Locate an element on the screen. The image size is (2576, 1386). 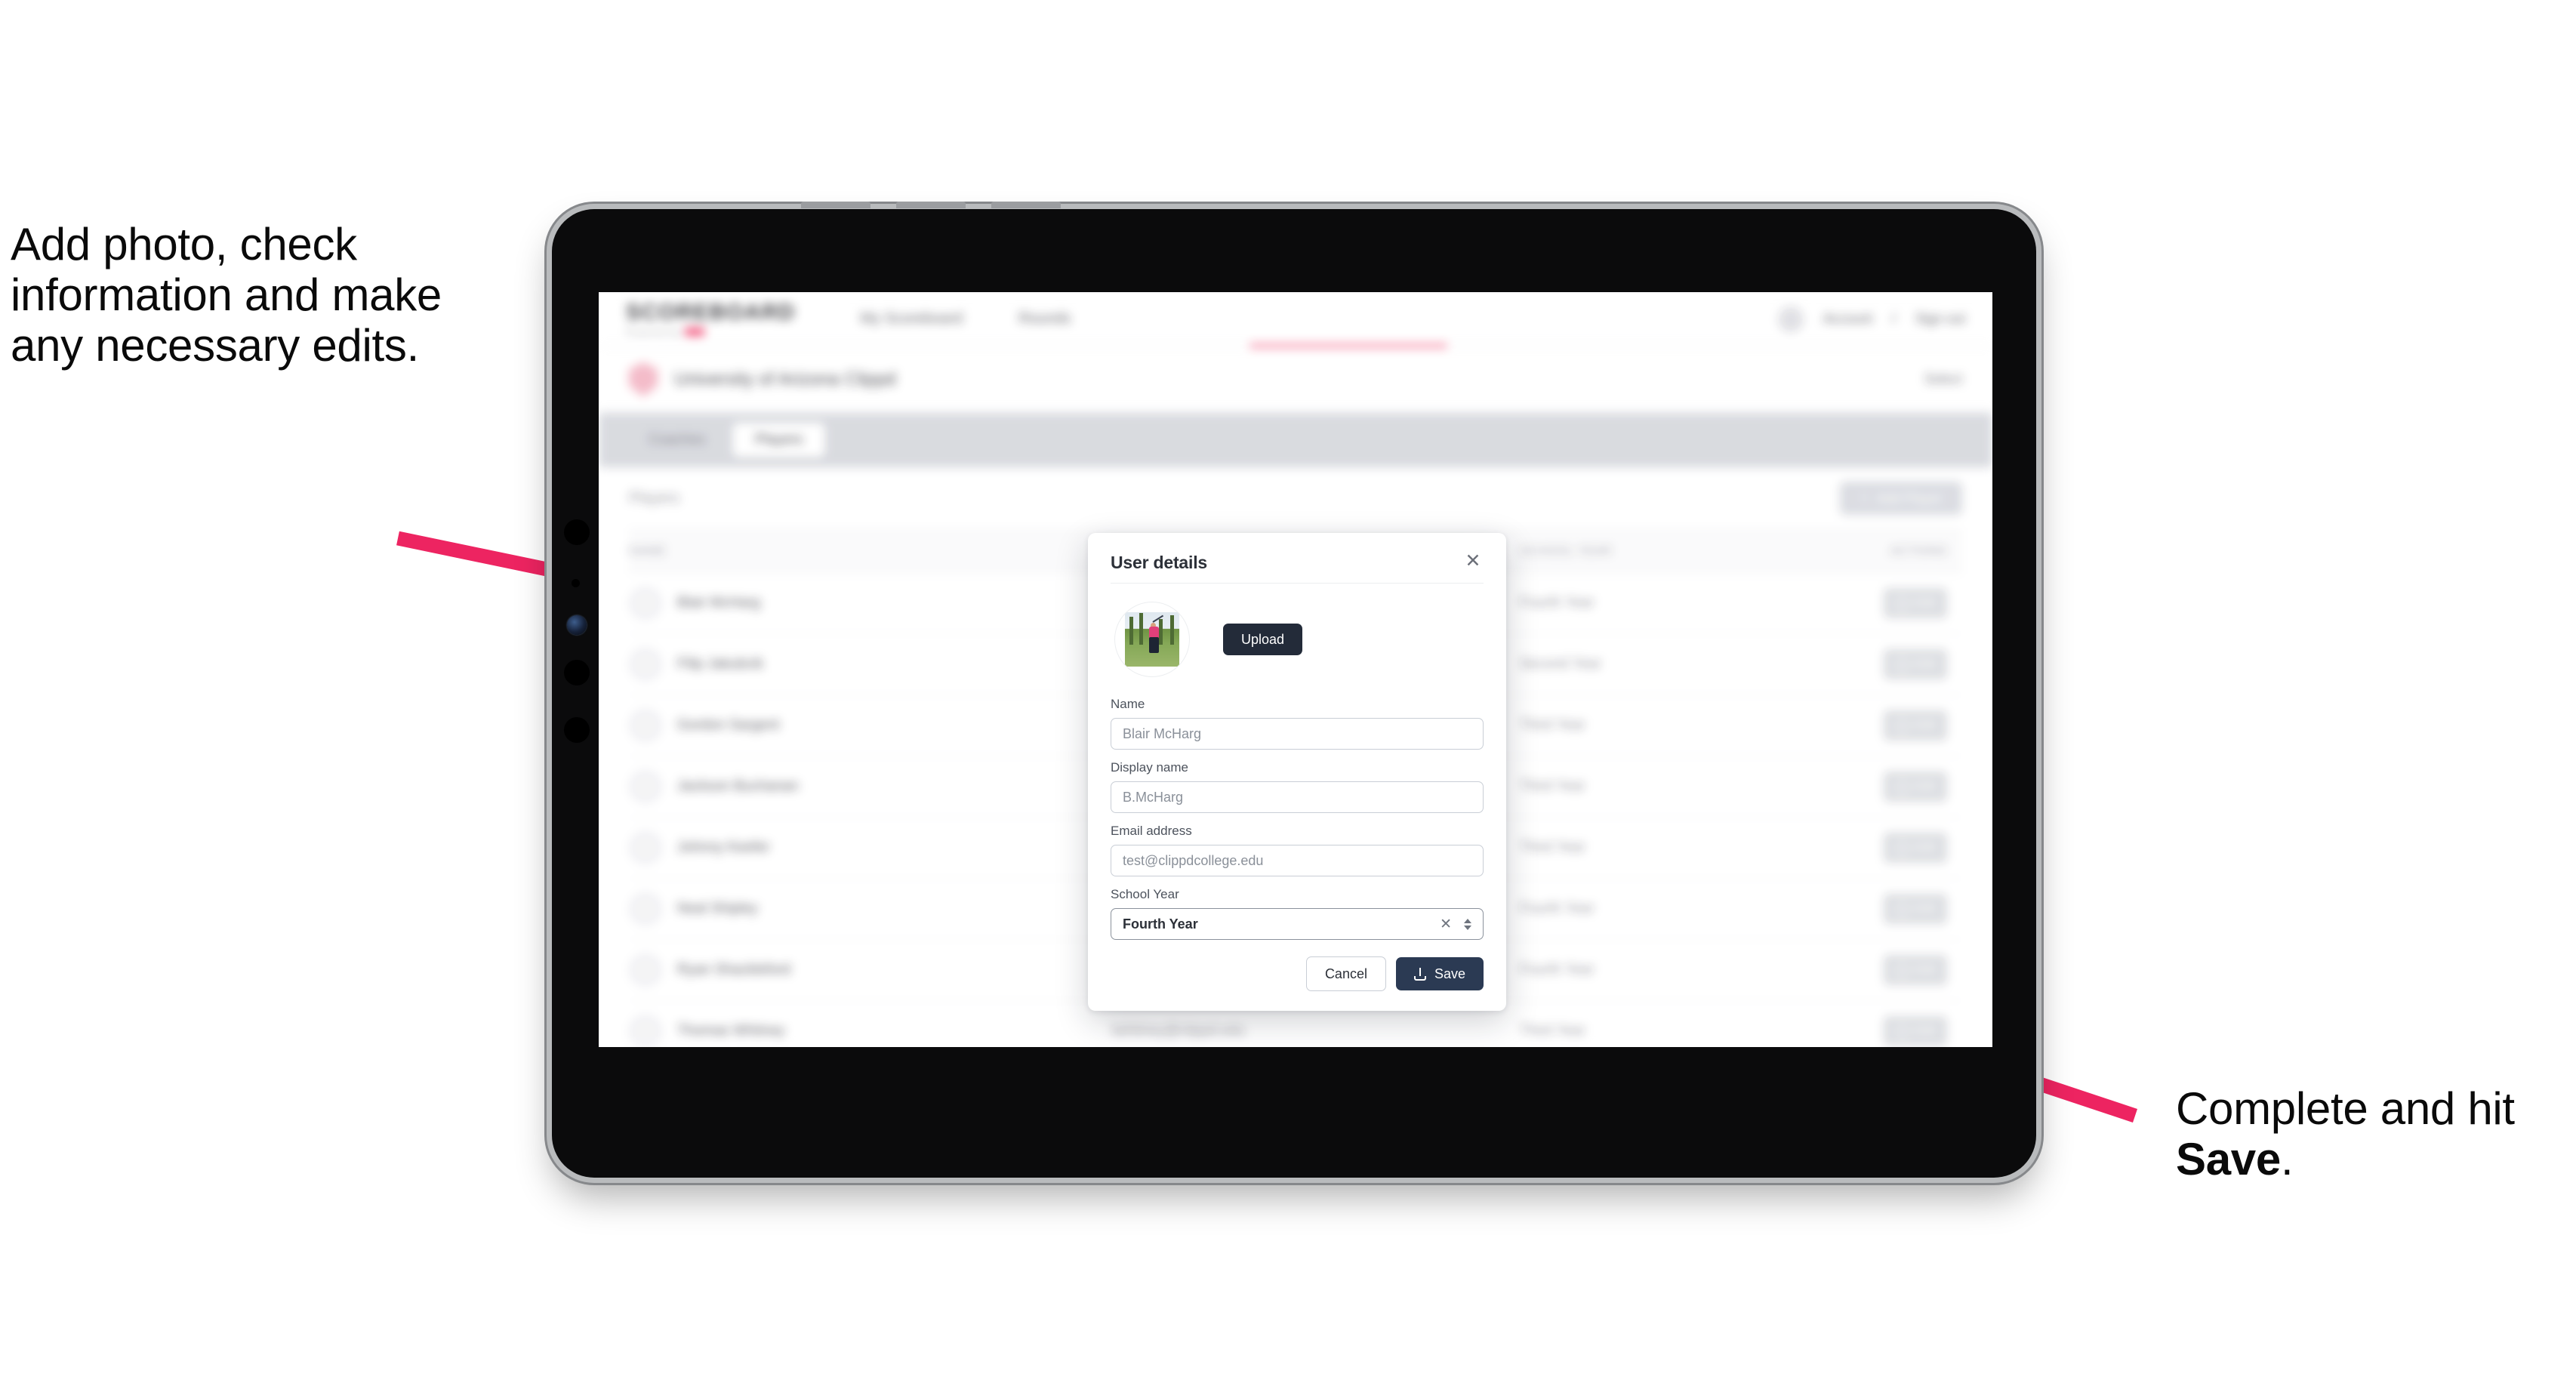
field-group: Name is located at coordinates (1297, 723).